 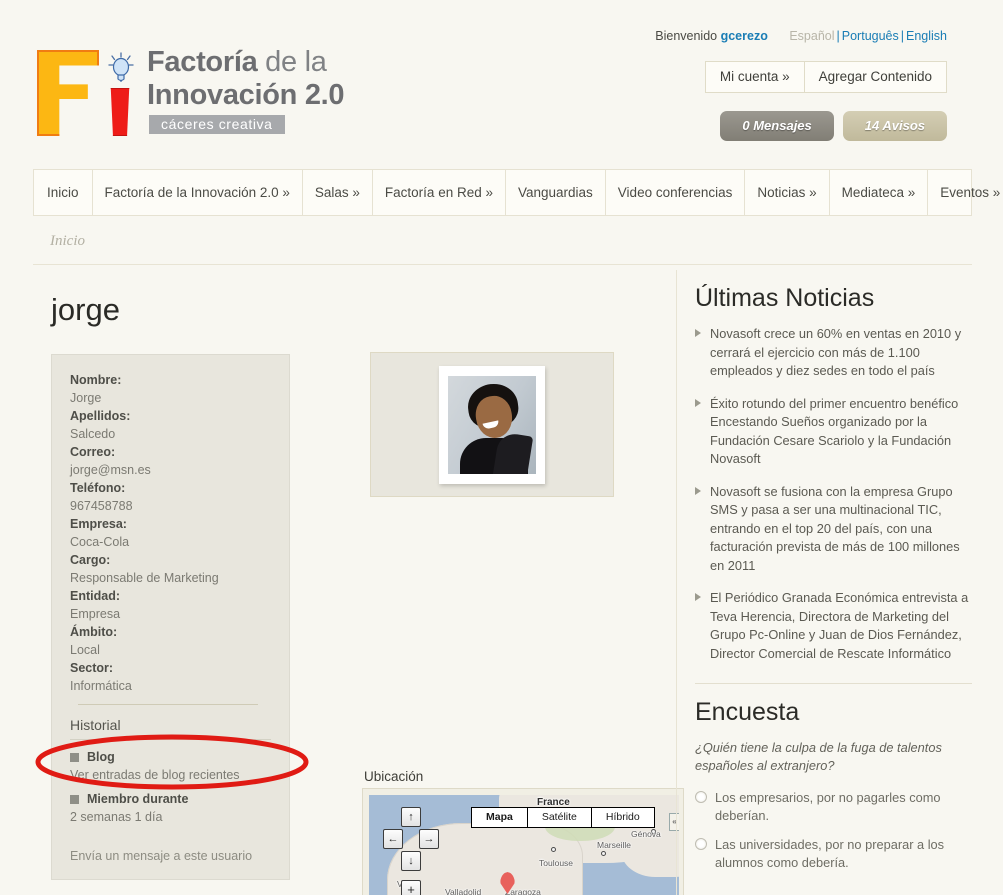 What do you see at coordinates (110, 470) in the screenshot?
I see `field-value-correo: jorge@msn.es` at bounding box center [110, 470].